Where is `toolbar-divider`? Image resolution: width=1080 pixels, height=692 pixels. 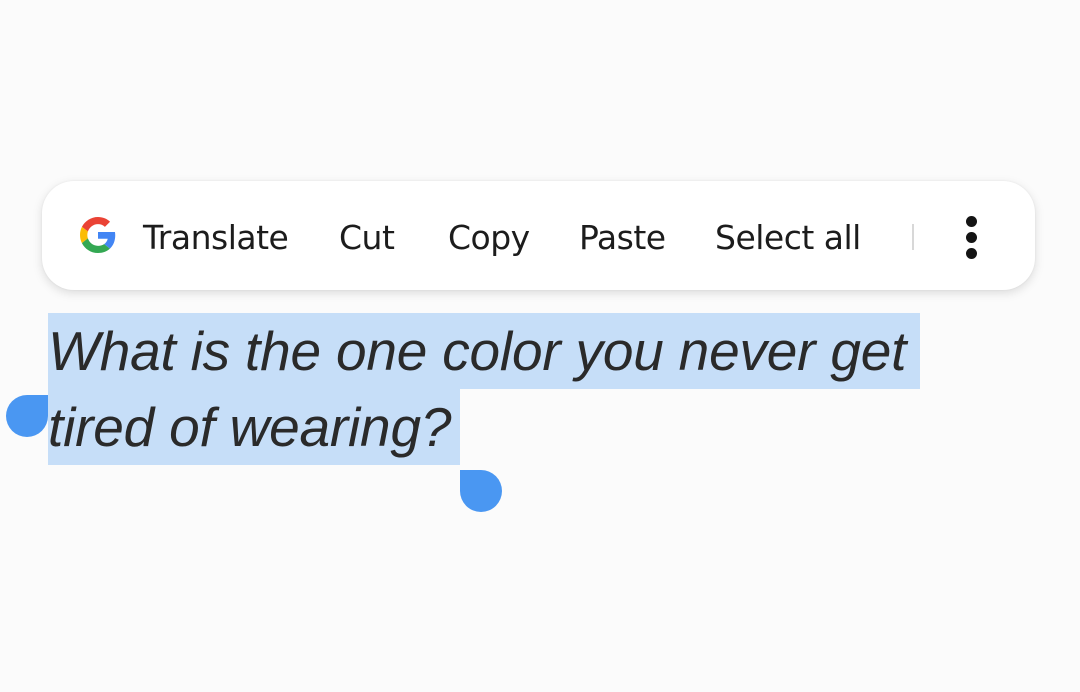 toolbar-divider is located at coordinates (913, 237).